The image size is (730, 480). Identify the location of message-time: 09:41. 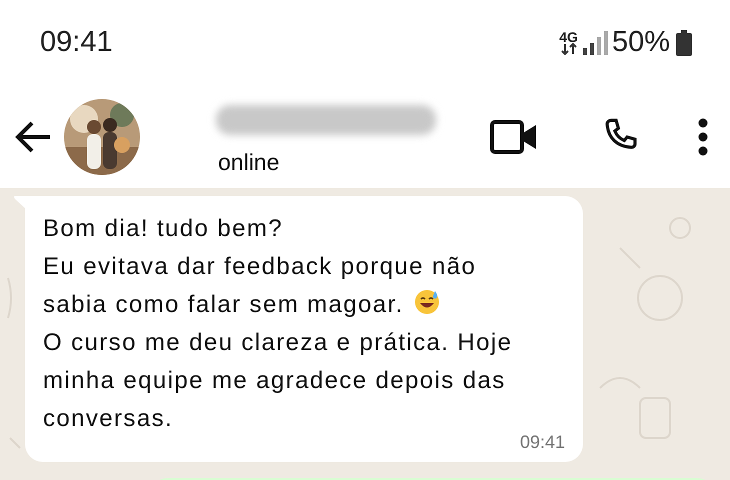
(541, 442).